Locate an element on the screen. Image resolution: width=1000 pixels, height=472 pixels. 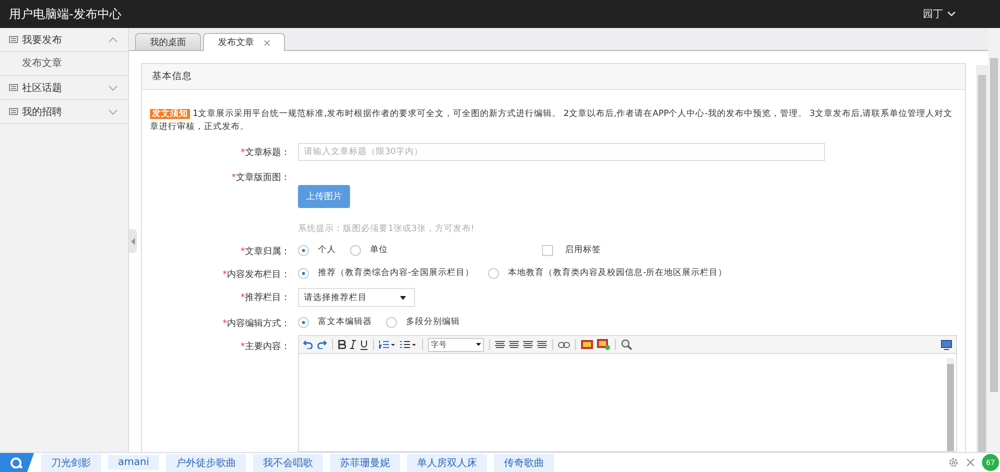
numbered-list-icon is located at coordinates (387, 344).